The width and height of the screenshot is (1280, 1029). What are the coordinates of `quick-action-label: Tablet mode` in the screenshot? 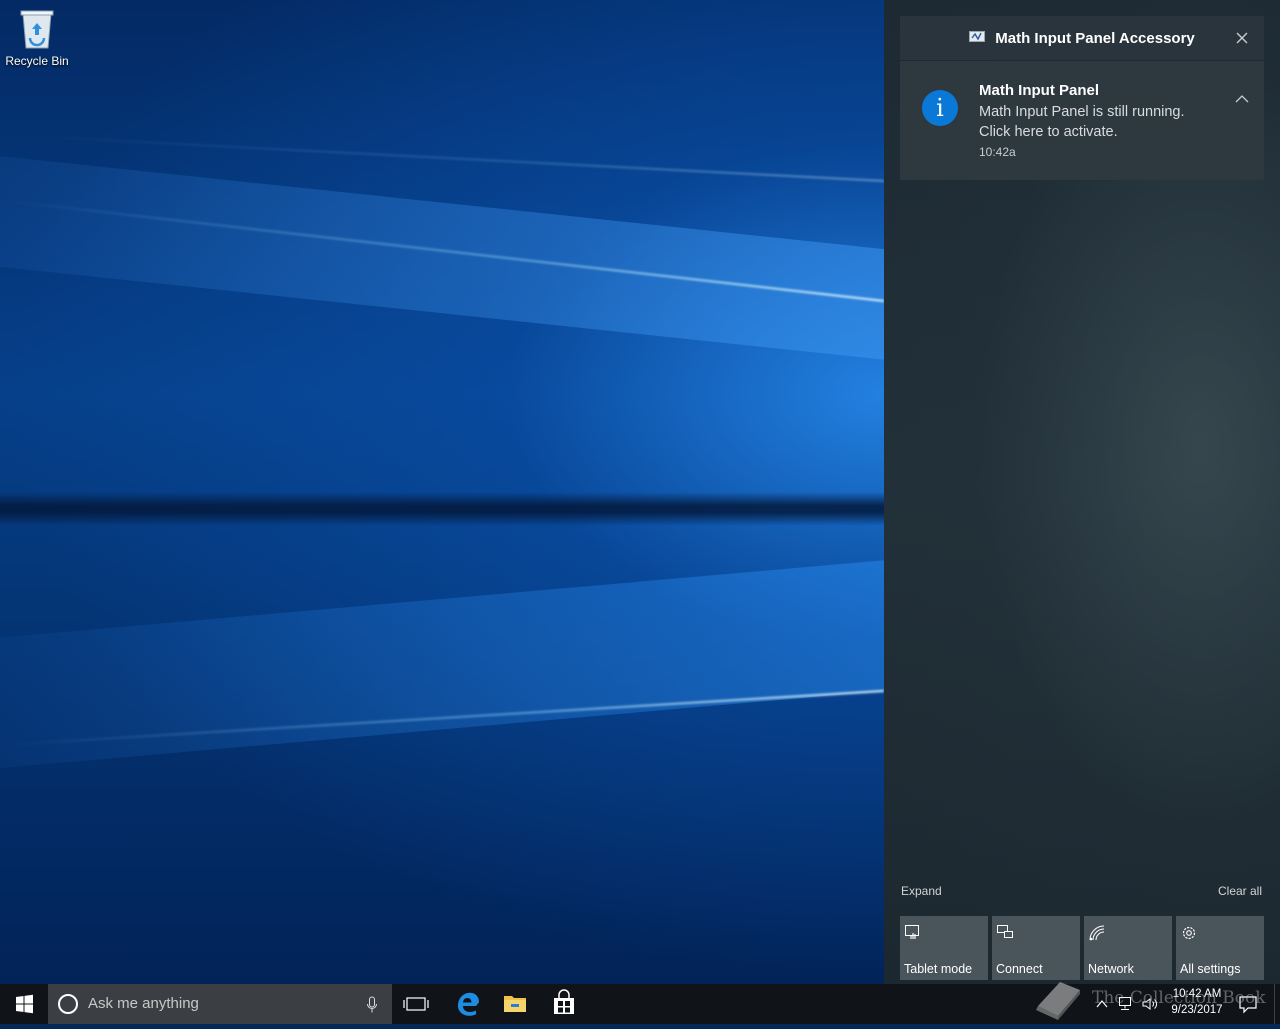 It's located at (938, 969).